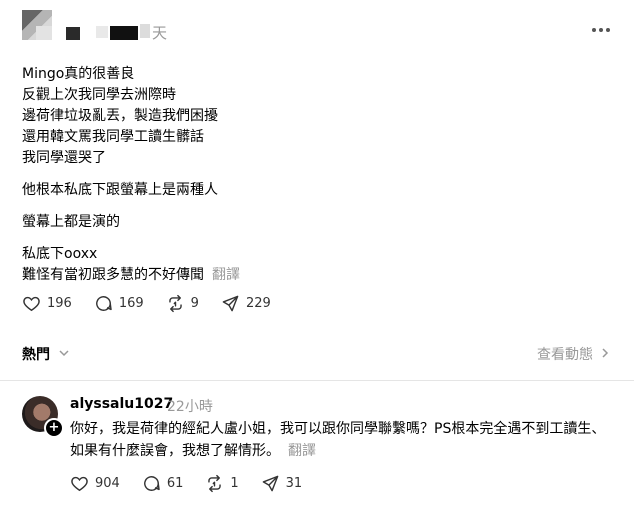 The width and height of the screenshot is (634, 506). What do you see at coordinates (64, 158) in the screenshot?
I see `post-line: 我同學還哭了` at bounding box center [64, 158].